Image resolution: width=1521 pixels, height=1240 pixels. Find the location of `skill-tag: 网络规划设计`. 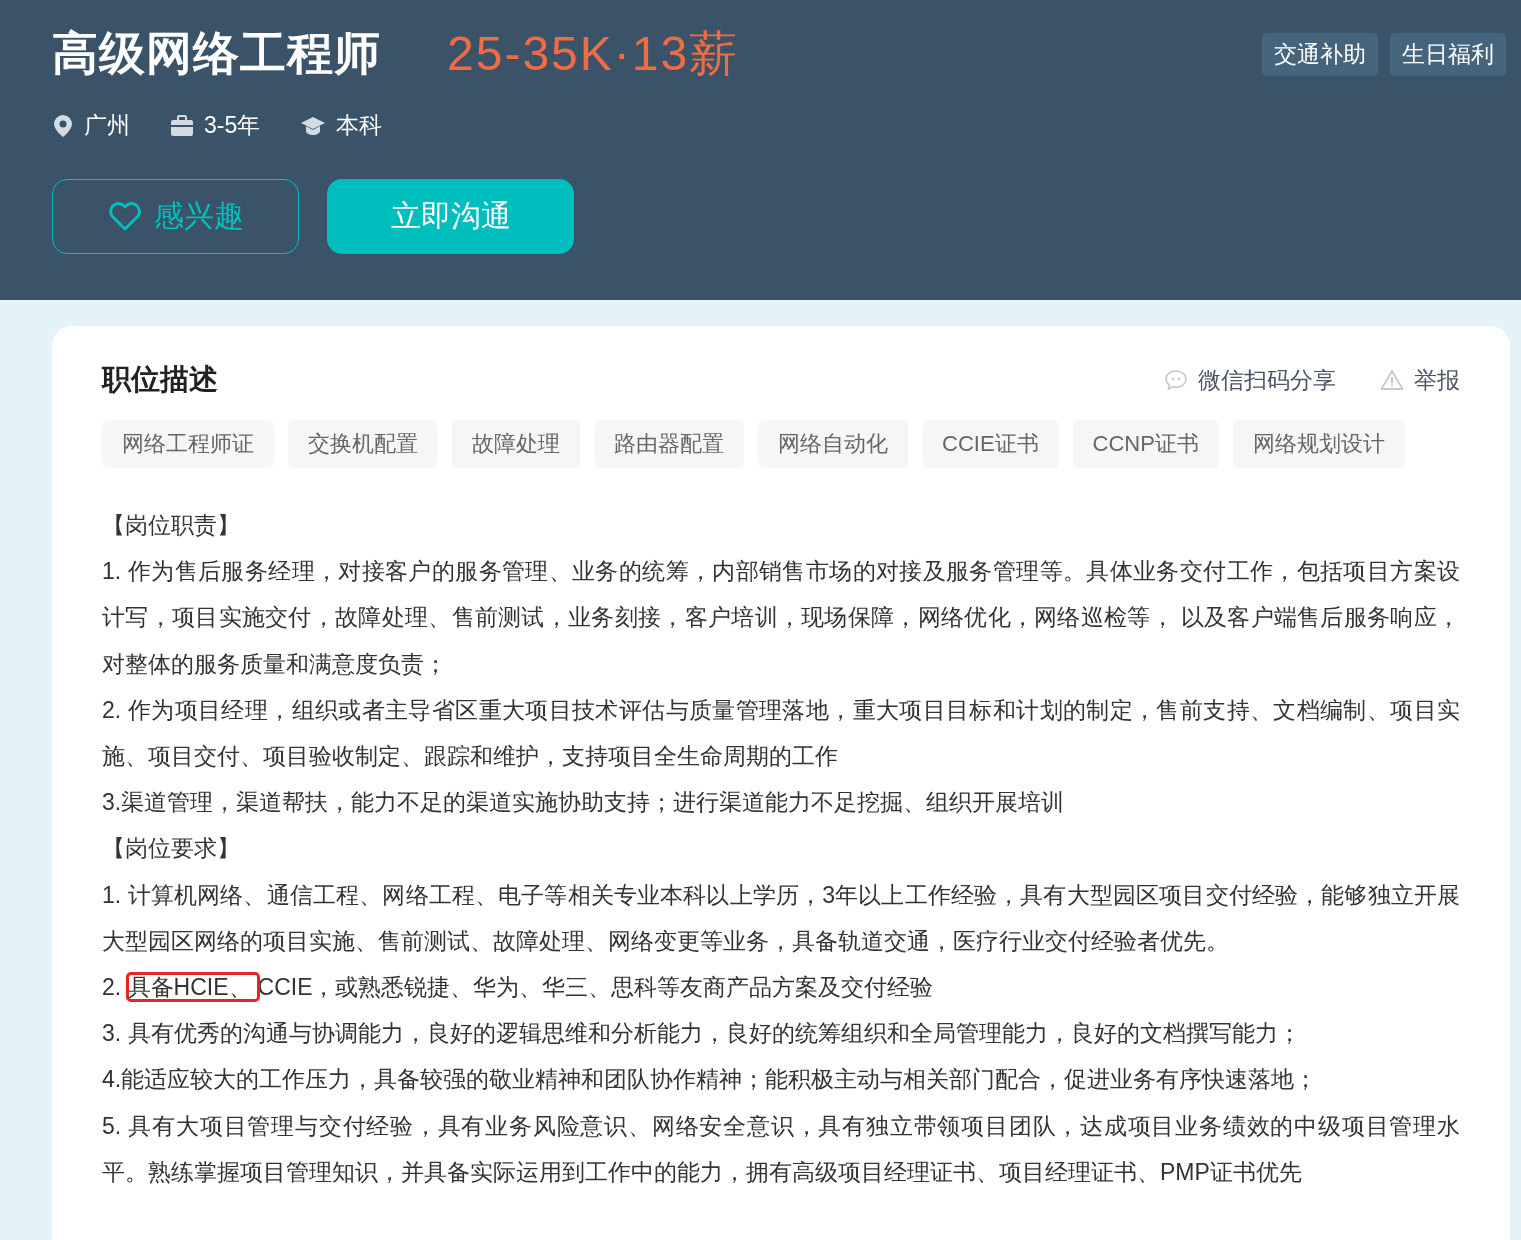

skill-tag: 网络规划设计 is located at coordinates (1318, 444).